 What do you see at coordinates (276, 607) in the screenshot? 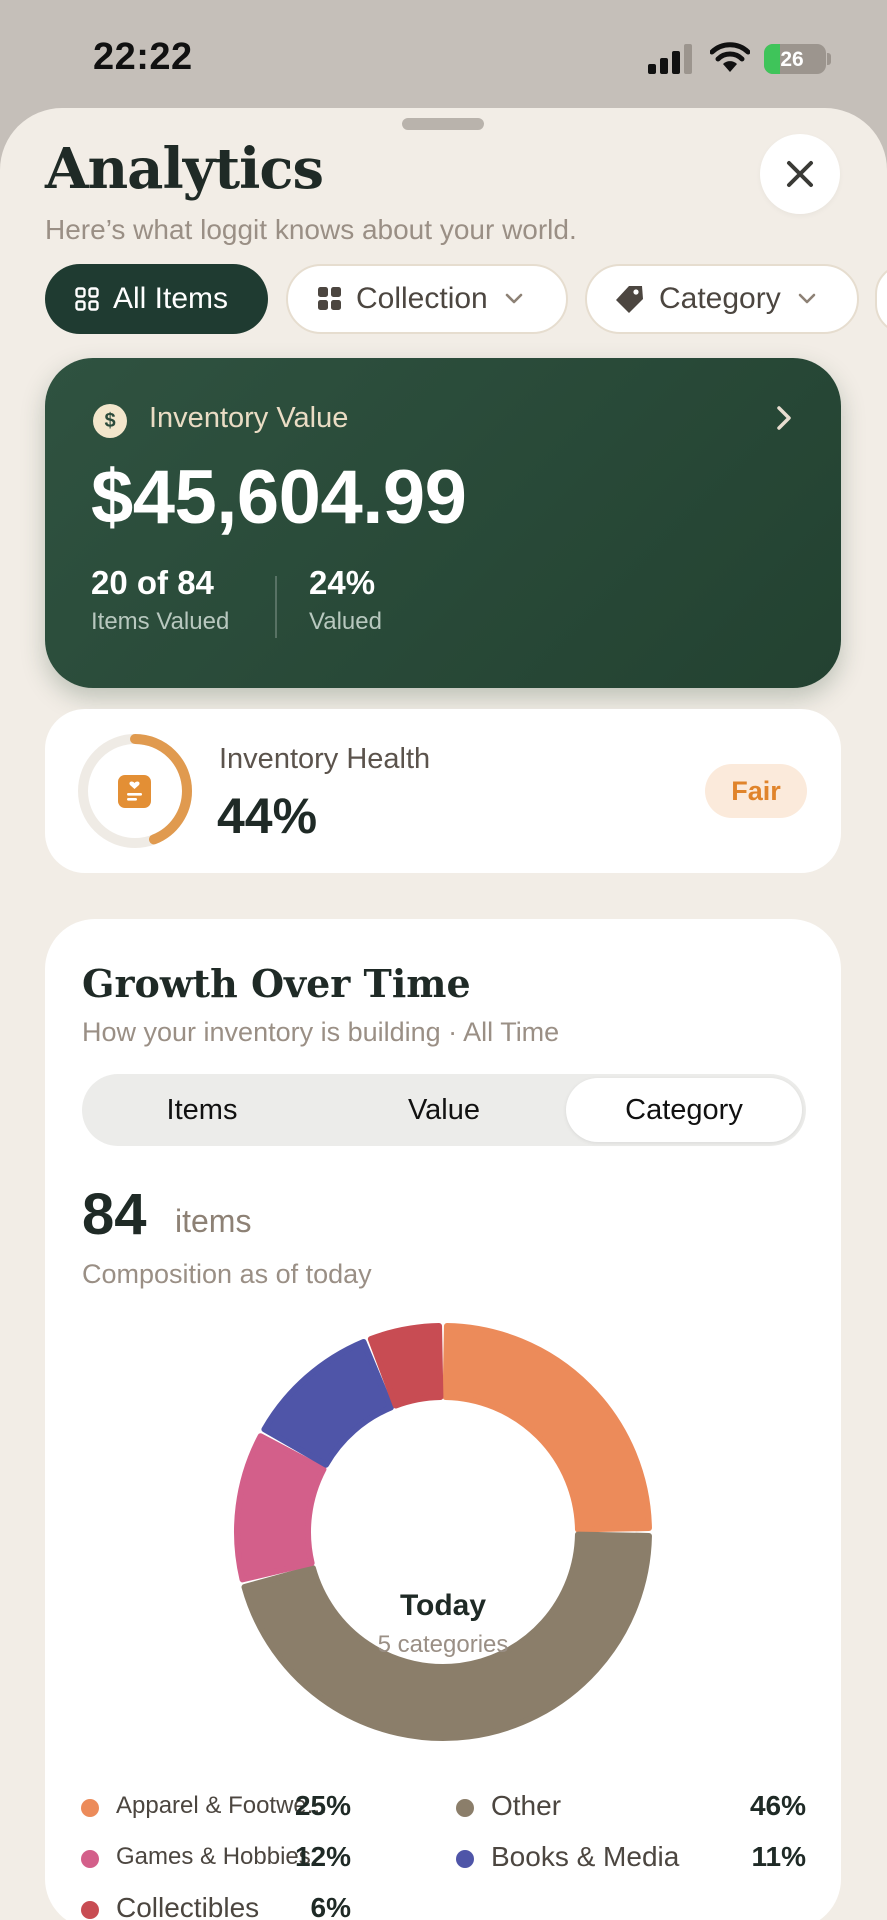
I see `stat-divider` at bounding box center [276, 607].